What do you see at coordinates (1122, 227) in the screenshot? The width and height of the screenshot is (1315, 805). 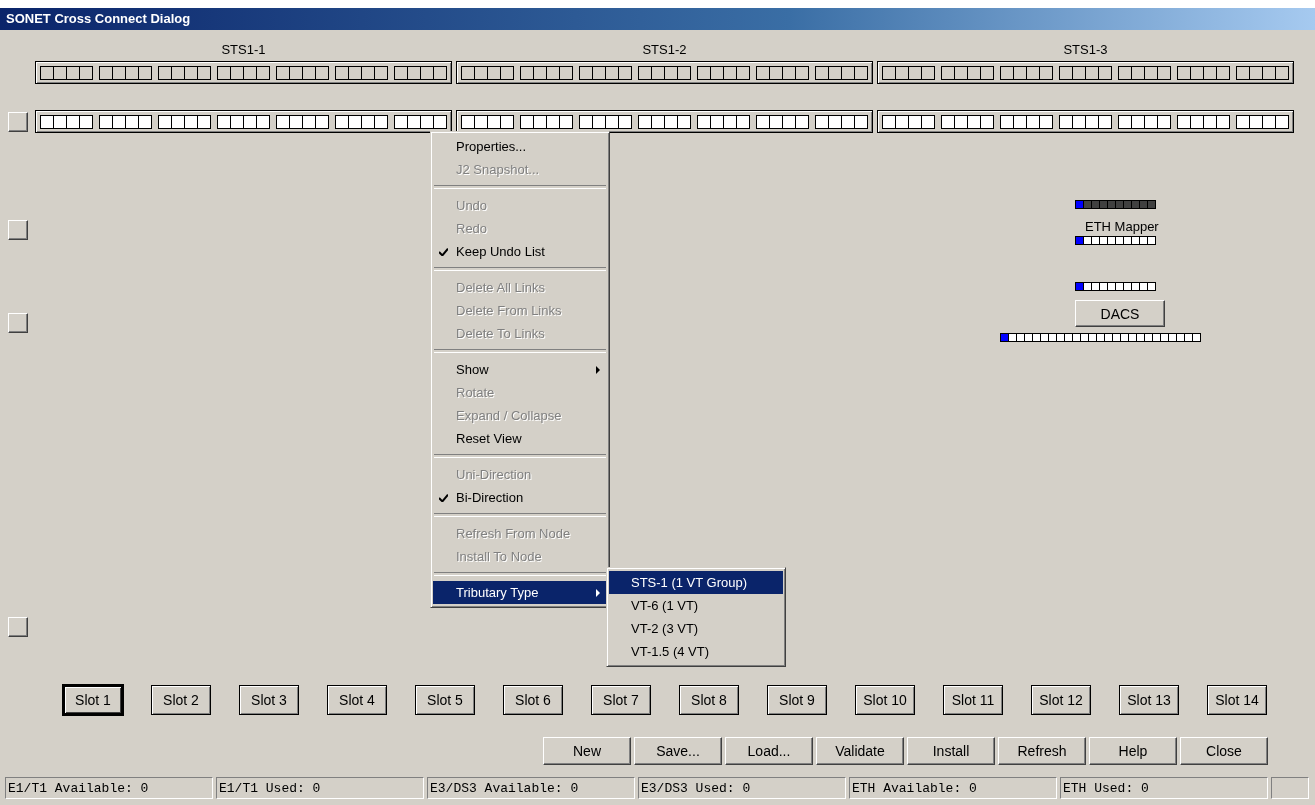 I see `module-label: ETH Mapper` at bounding box center [1122, 227].